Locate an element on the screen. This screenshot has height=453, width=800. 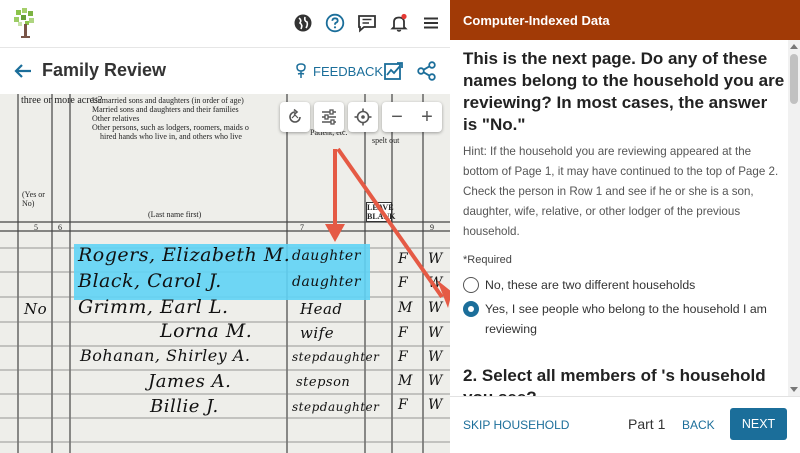
row-2-relation: daughter is located at coordinates (326, 282).